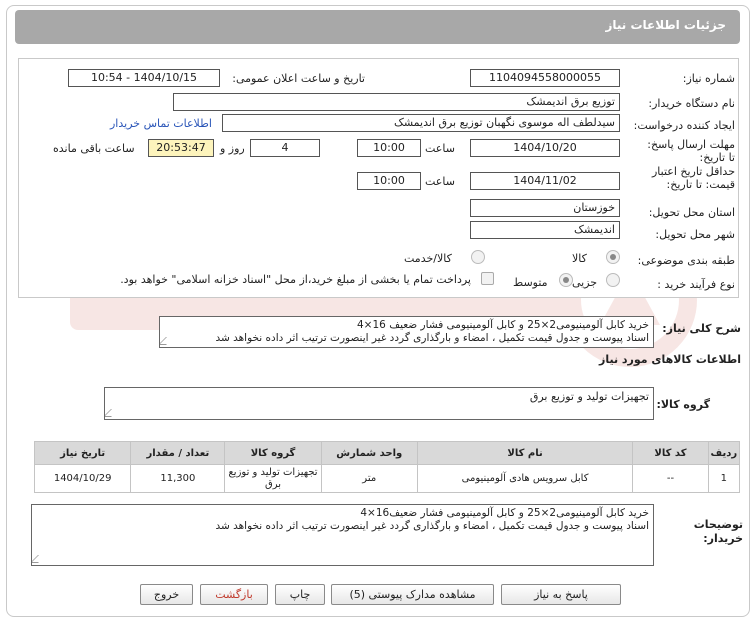 The height and width of the screenshot is (622, 755). Describe the element at coordinates (686, 260) in the screenshot. I see `category-label: طبقه بندی موضوعی:` at that location.